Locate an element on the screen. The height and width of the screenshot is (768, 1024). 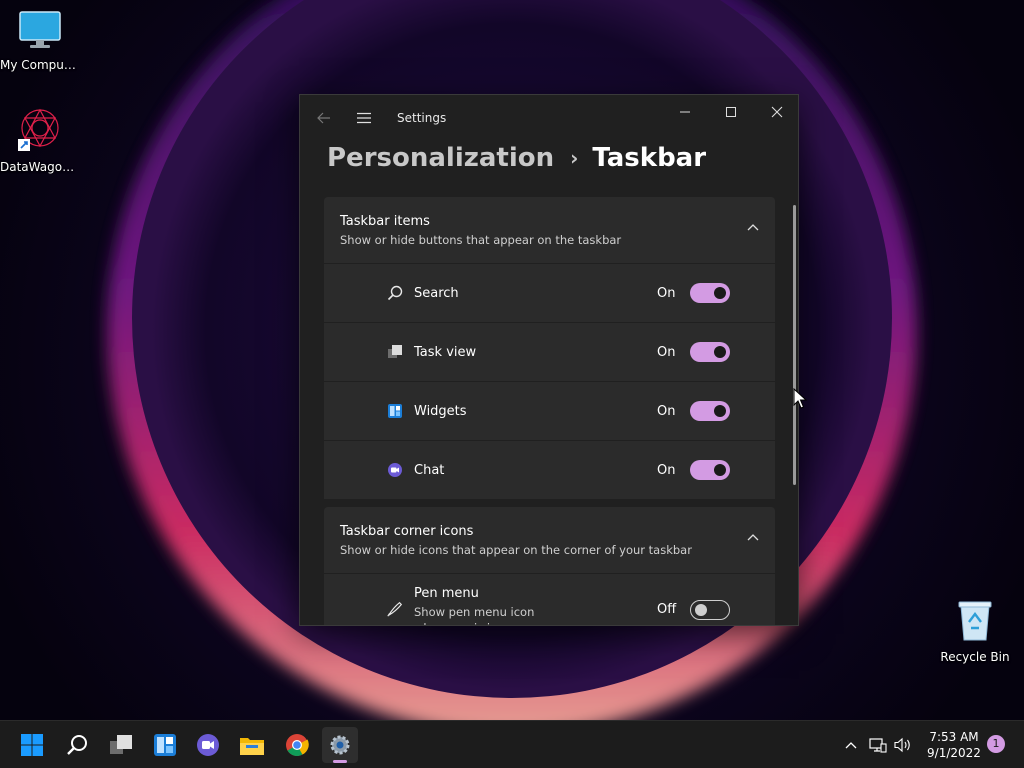
recycle-bin-icon is located at coordinates (975, 621).